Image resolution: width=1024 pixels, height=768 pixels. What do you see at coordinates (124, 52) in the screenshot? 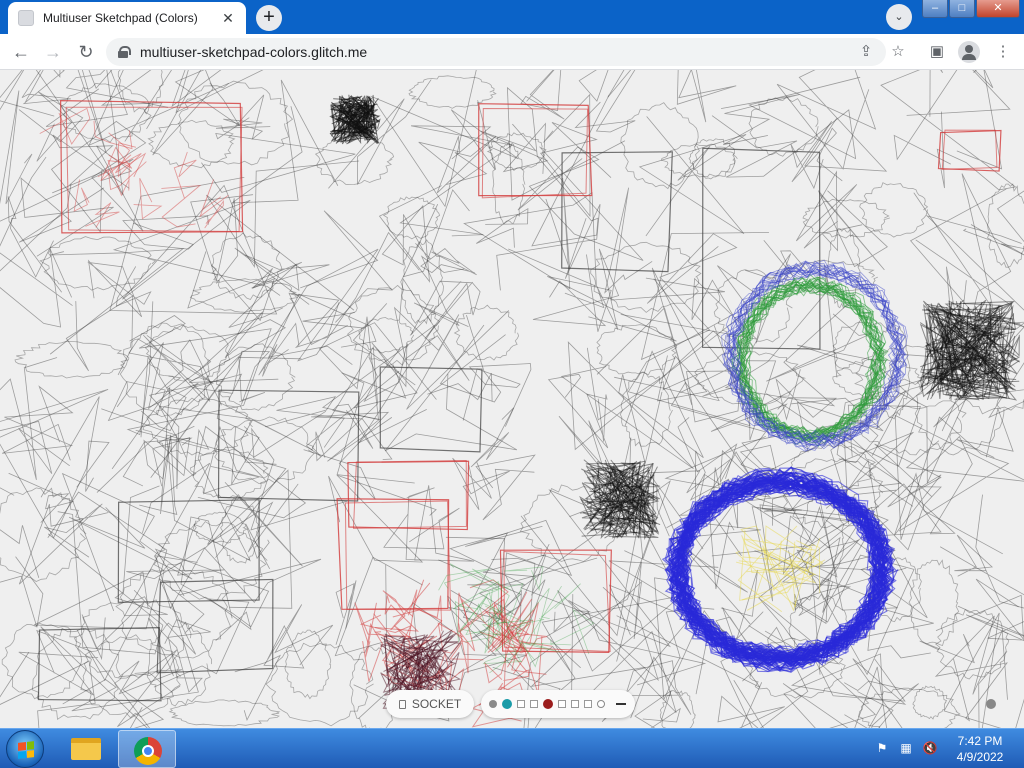
I see `lock-icon` at bounding box center [124, 52].